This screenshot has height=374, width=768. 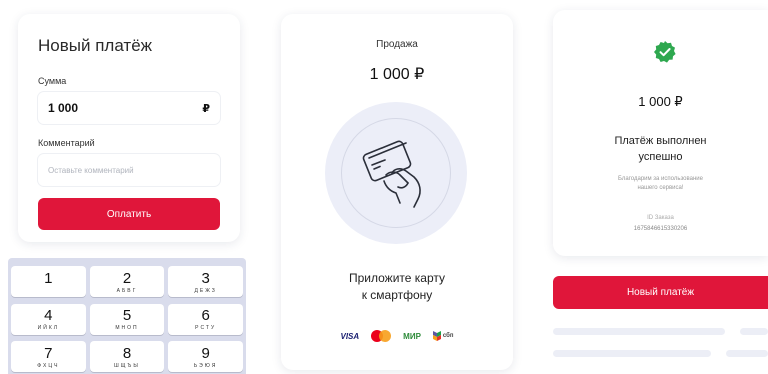 I want to click on key-letters: ФХЦЧ, so click(x=48, y=365).